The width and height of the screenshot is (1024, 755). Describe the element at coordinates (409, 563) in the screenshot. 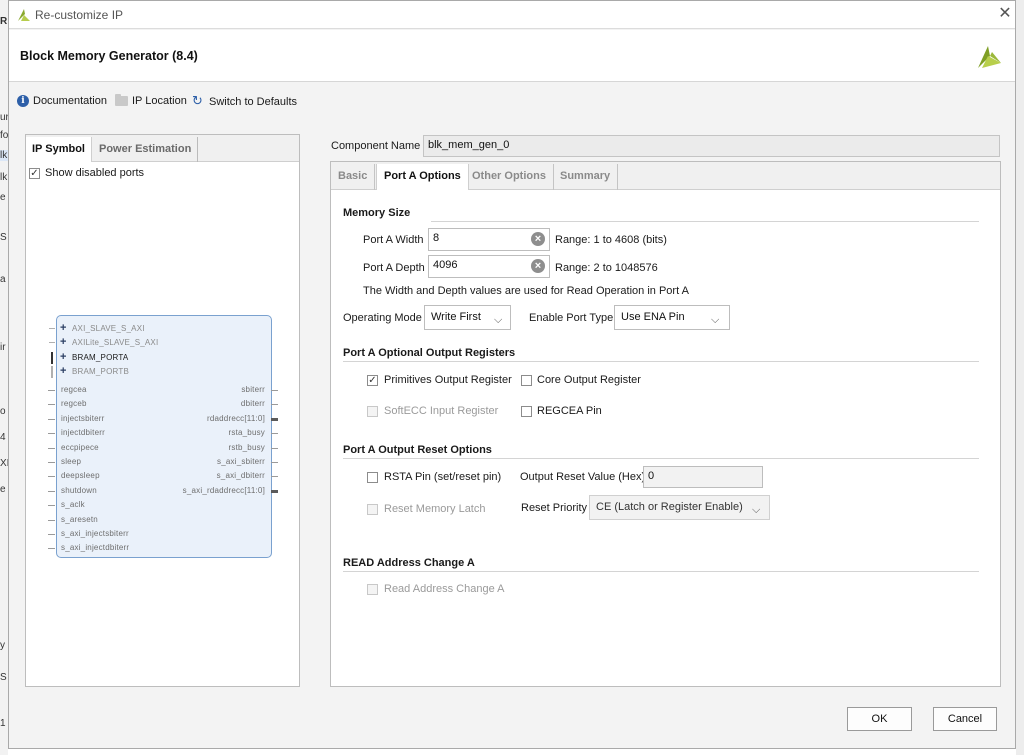

I see `section-read-address-change: READ Address Change A` at that location.